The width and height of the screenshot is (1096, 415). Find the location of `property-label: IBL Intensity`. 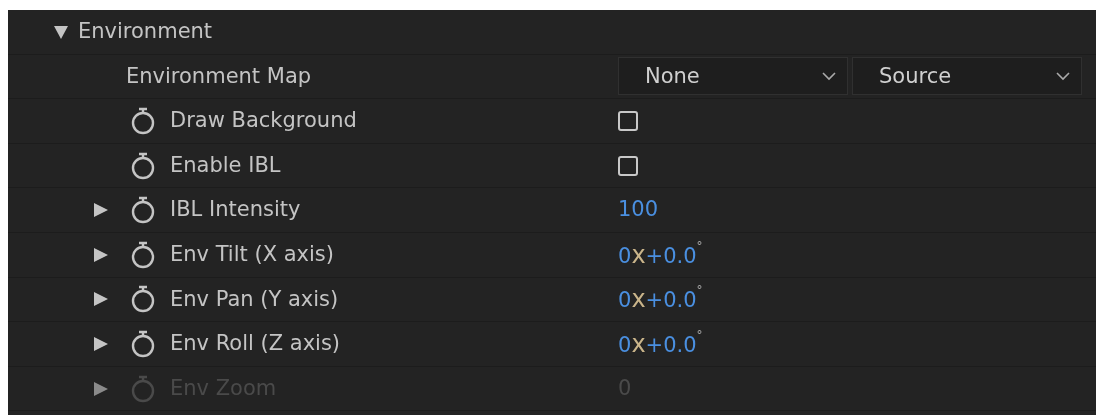

property-label: IBL Intensity is located at coordinates (235, 210).